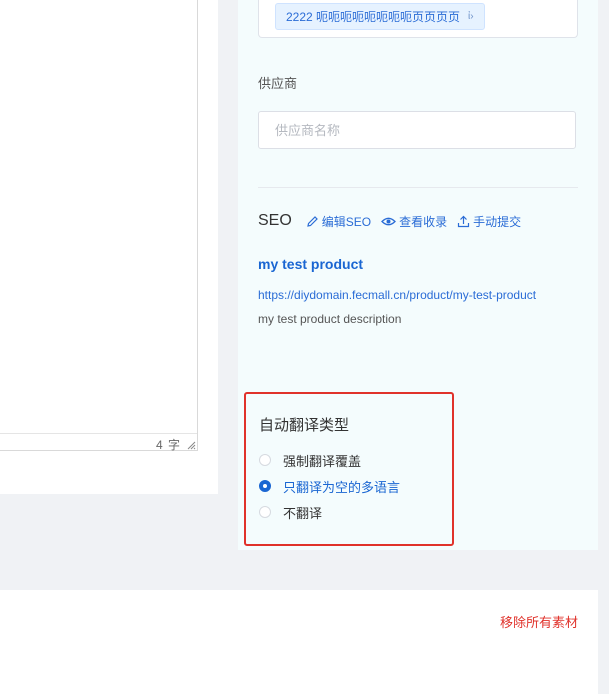 The width and height of the screenshot is (609, 694). Describe the element at coordinates (539, 621) in the screenshot. I see `remove-all-media-link: 移除所有素材` at that location.